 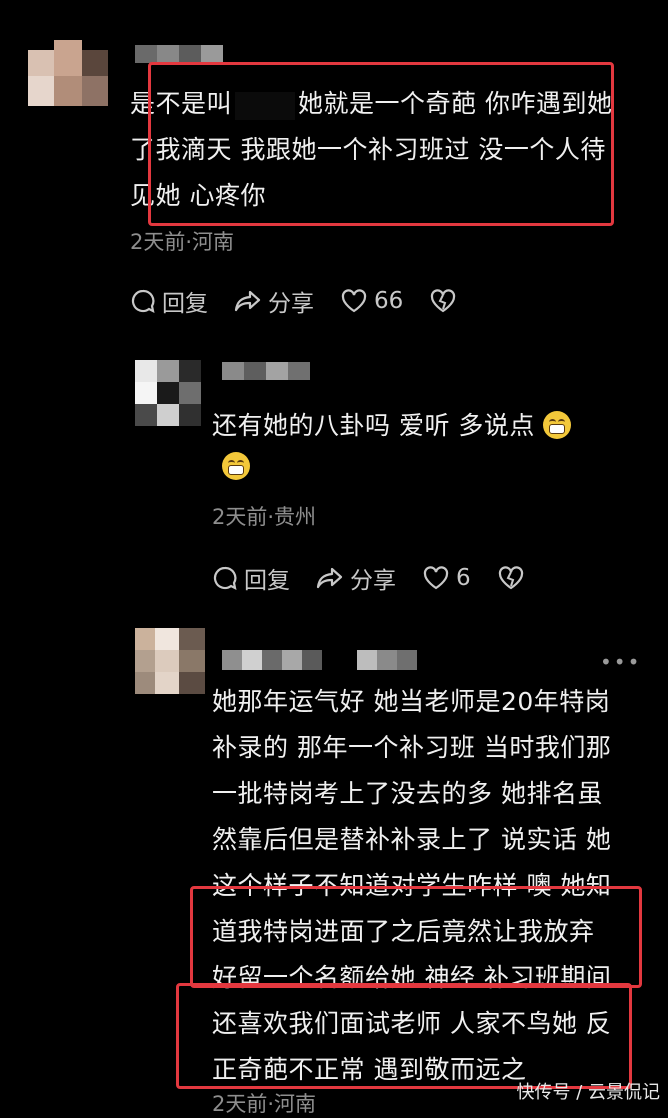 I want to click on comment-line: 补录的 那年一个补习班 当时我们那, so click(x=412, y=747).